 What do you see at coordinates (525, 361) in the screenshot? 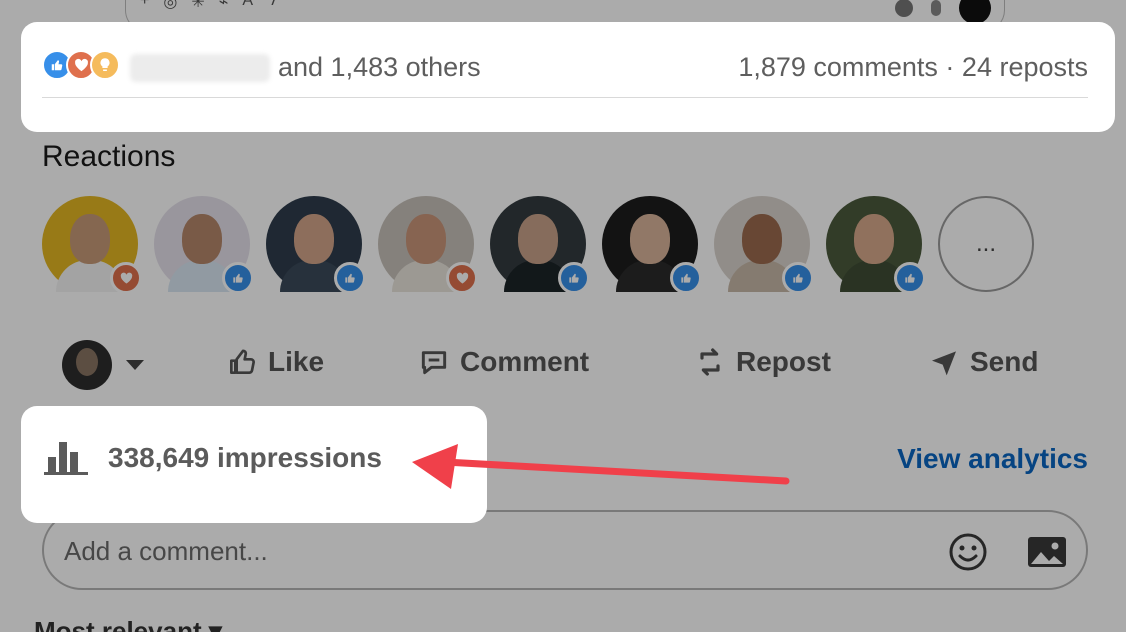
I see `comment-label: Comment` at bounding box center [525, 361].